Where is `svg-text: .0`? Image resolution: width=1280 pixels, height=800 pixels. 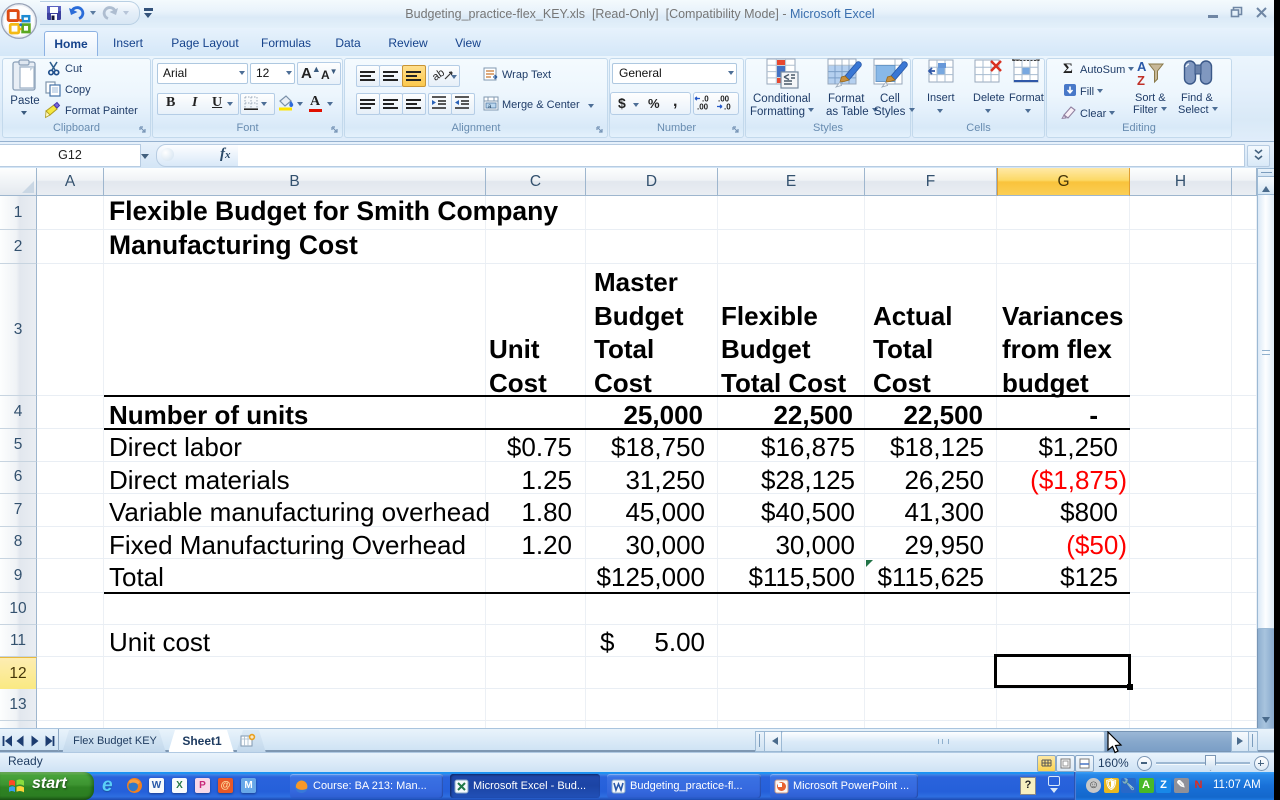 svg-text: .0 is located at coordinates (727, 107).